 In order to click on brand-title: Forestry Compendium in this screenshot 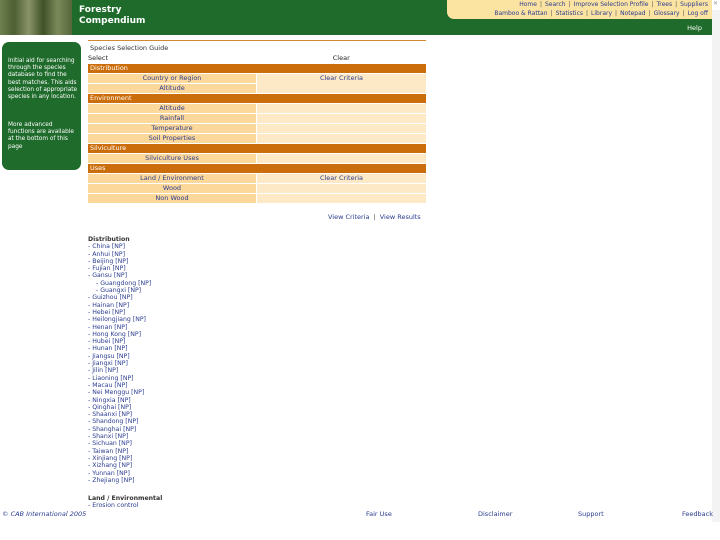, I will do `click(112, 16)`.